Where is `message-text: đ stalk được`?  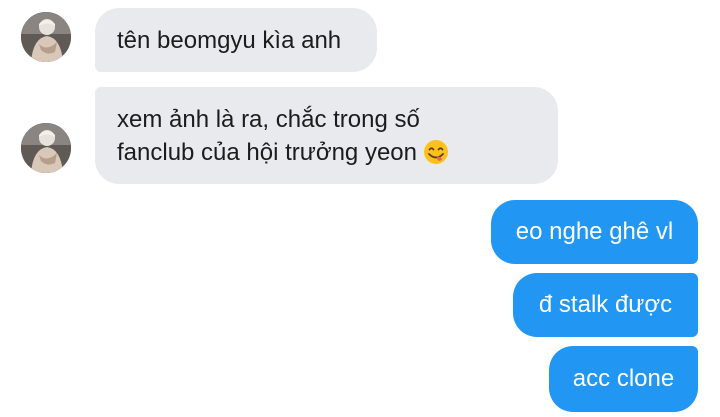
message-text: đ stalk được is located at coordinates (605, 304).